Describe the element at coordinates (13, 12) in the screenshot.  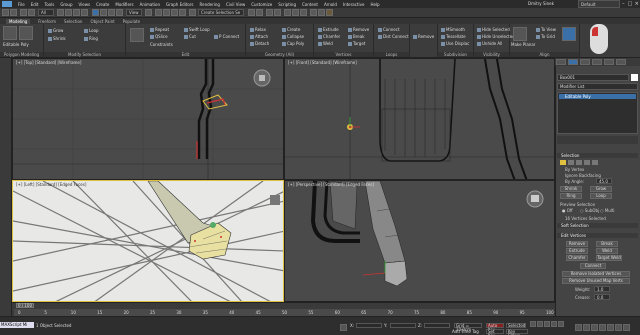
I see `redo-icon` at that location.